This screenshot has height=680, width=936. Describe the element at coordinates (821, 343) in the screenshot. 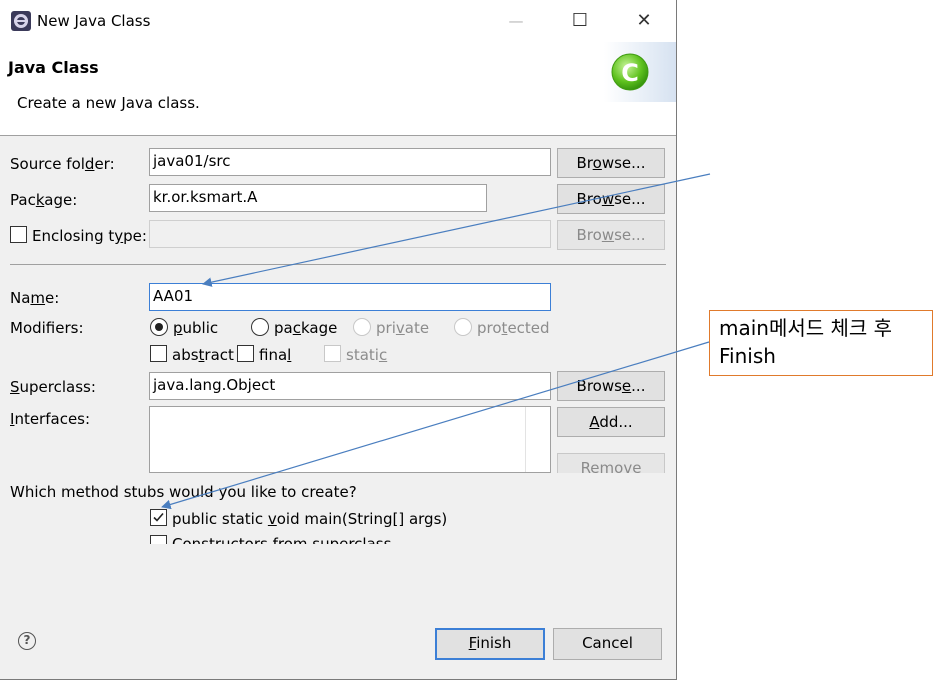

I see `annotation-callout: main메서드 체크 후 Finish` at that location.